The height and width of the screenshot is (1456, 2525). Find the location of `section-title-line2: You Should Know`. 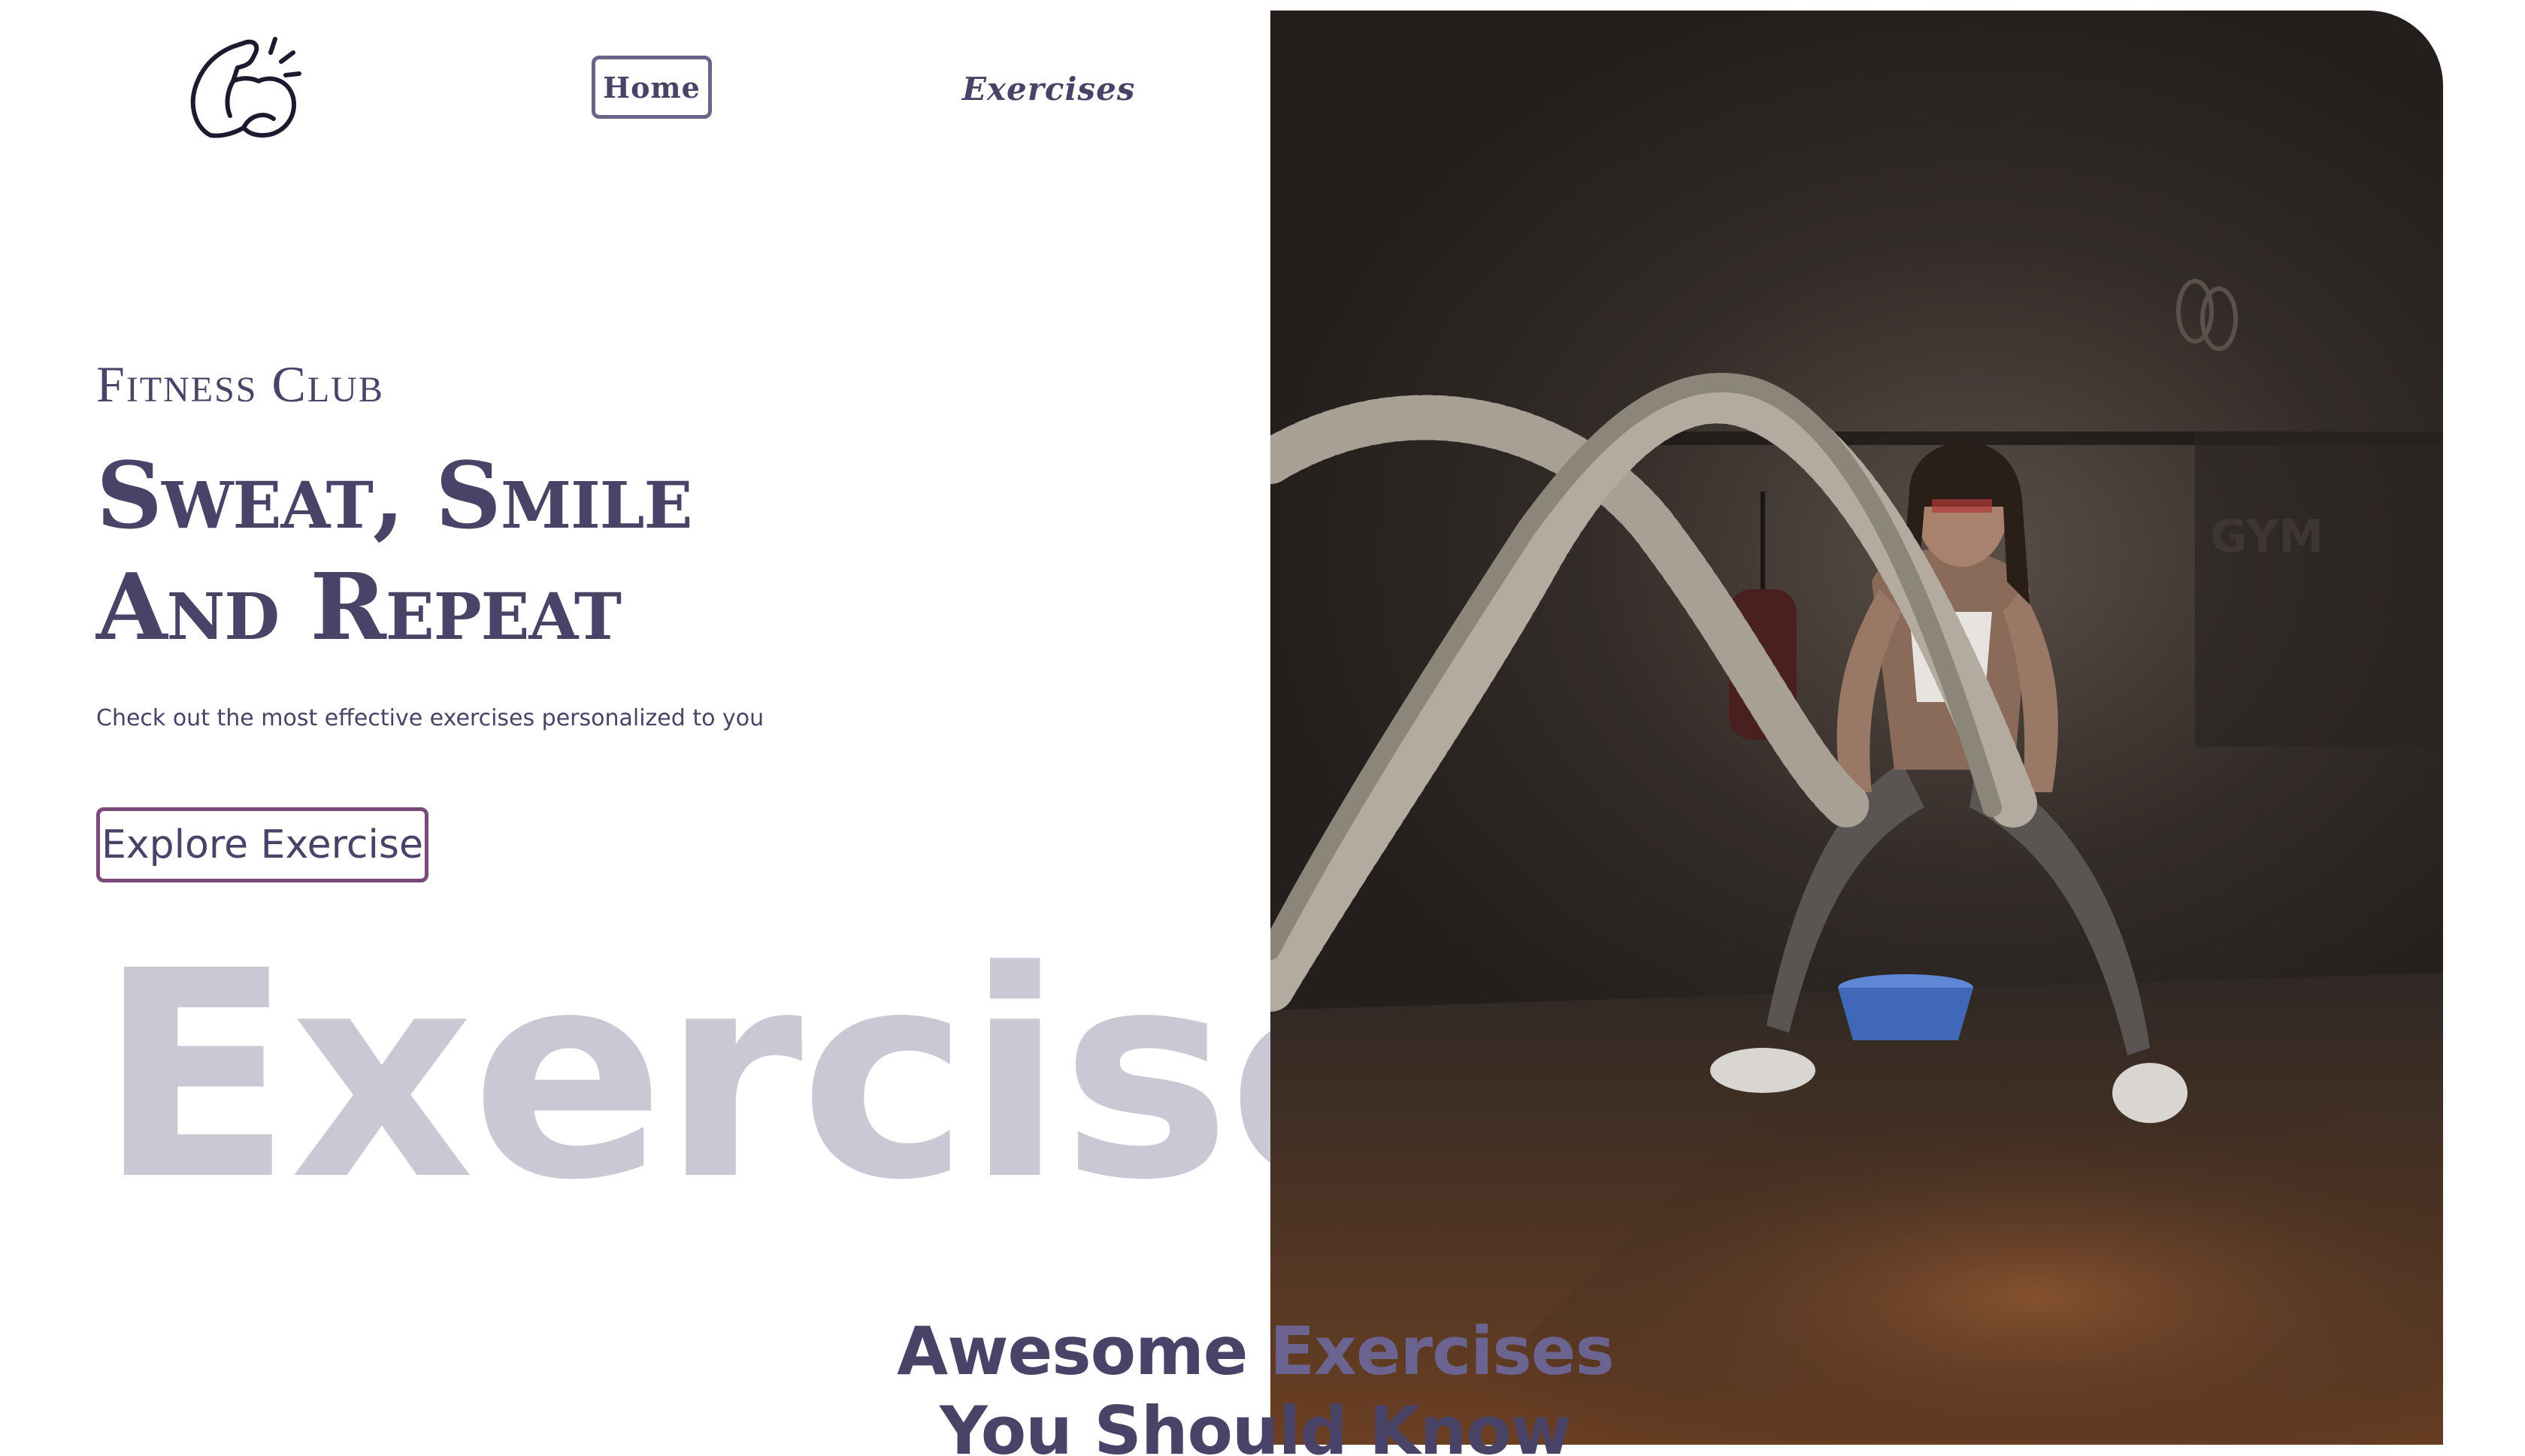

section-title-line2: You Should Know is located at coordinates (1256, 1424).